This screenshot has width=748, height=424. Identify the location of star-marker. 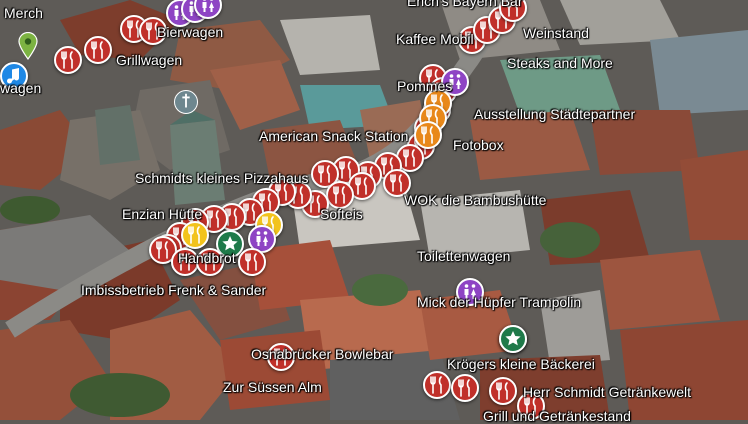
(513, 339).